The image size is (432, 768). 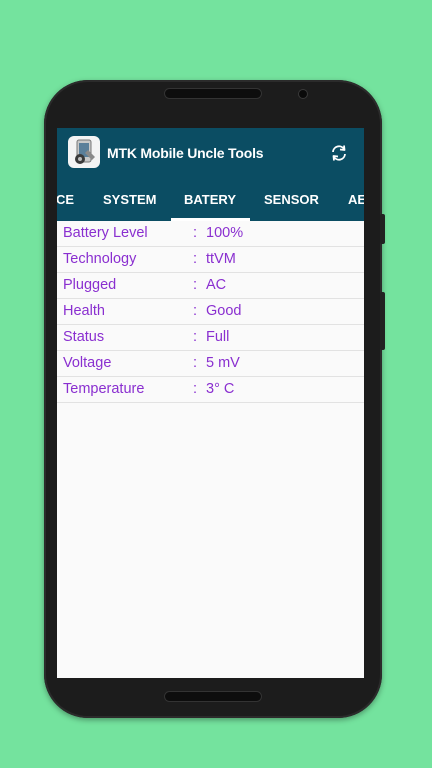 What do you see at coordinates (90, 285) in the screenshot?
I see `plugged-label: Plugged` at bounding box center [90, 285].